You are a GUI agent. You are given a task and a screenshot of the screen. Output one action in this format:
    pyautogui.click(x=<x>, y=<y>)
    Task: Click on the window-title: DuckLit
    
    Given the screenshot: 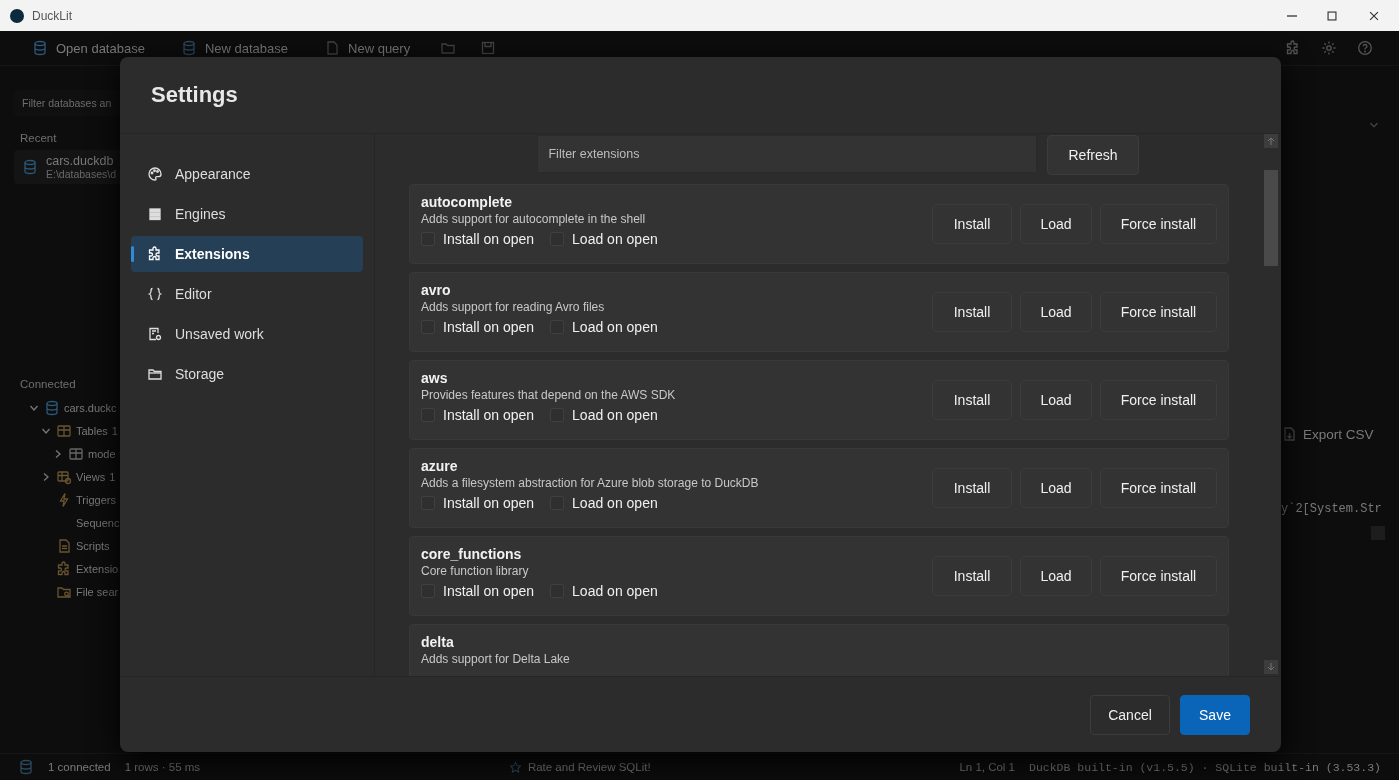 What is the action you would take?
    pyautogui.click(x=52, y=15)
    